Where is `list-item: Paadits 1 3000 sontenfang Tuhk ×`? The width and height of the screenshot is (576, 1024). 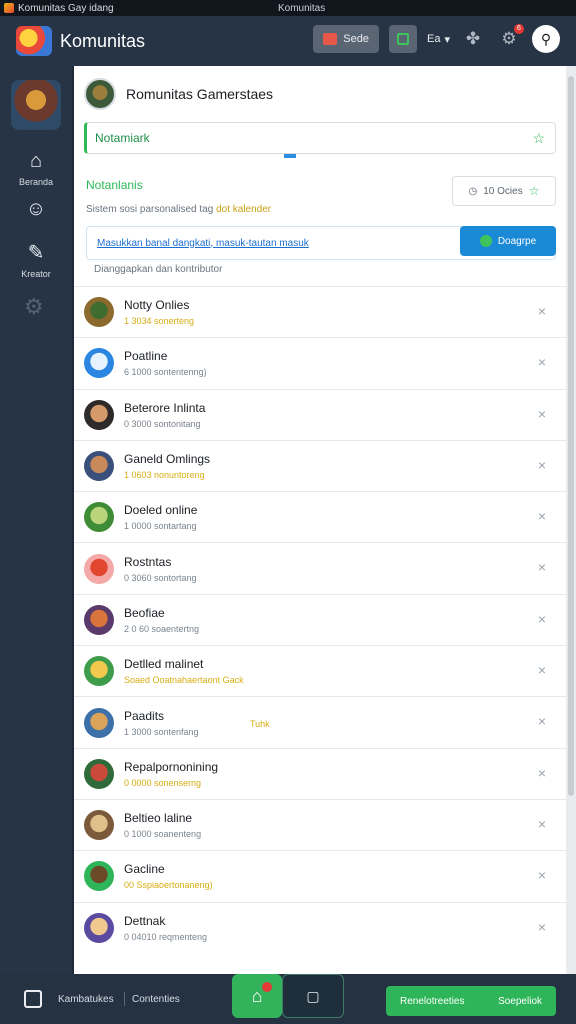
list-item: Paadits 1 3000 sontenfang Tuhk × is located at coordinates (320, 721).